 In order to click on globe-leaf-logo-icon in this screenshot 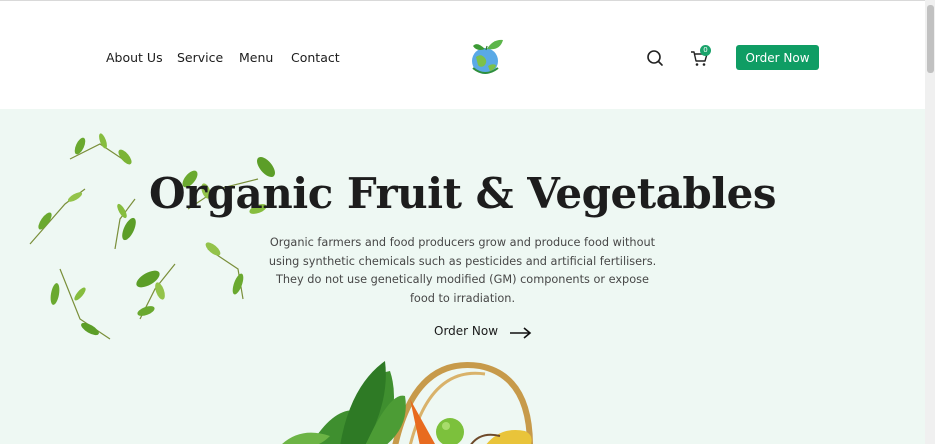, I will do `click(487, 58)`.